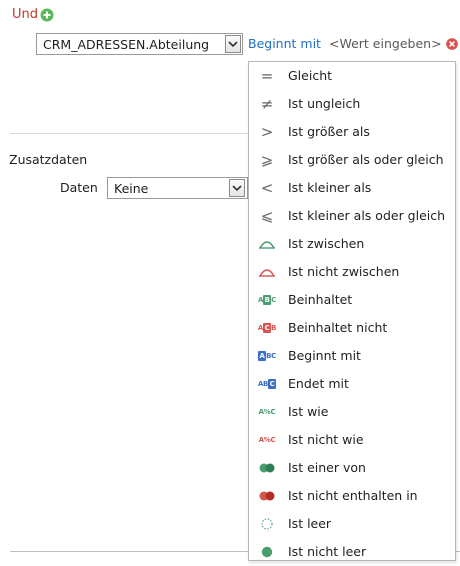  What do you see at coordinates (267, 272) in the screenshot?
I see `not-between-icon` at bounding box center [267, 272].